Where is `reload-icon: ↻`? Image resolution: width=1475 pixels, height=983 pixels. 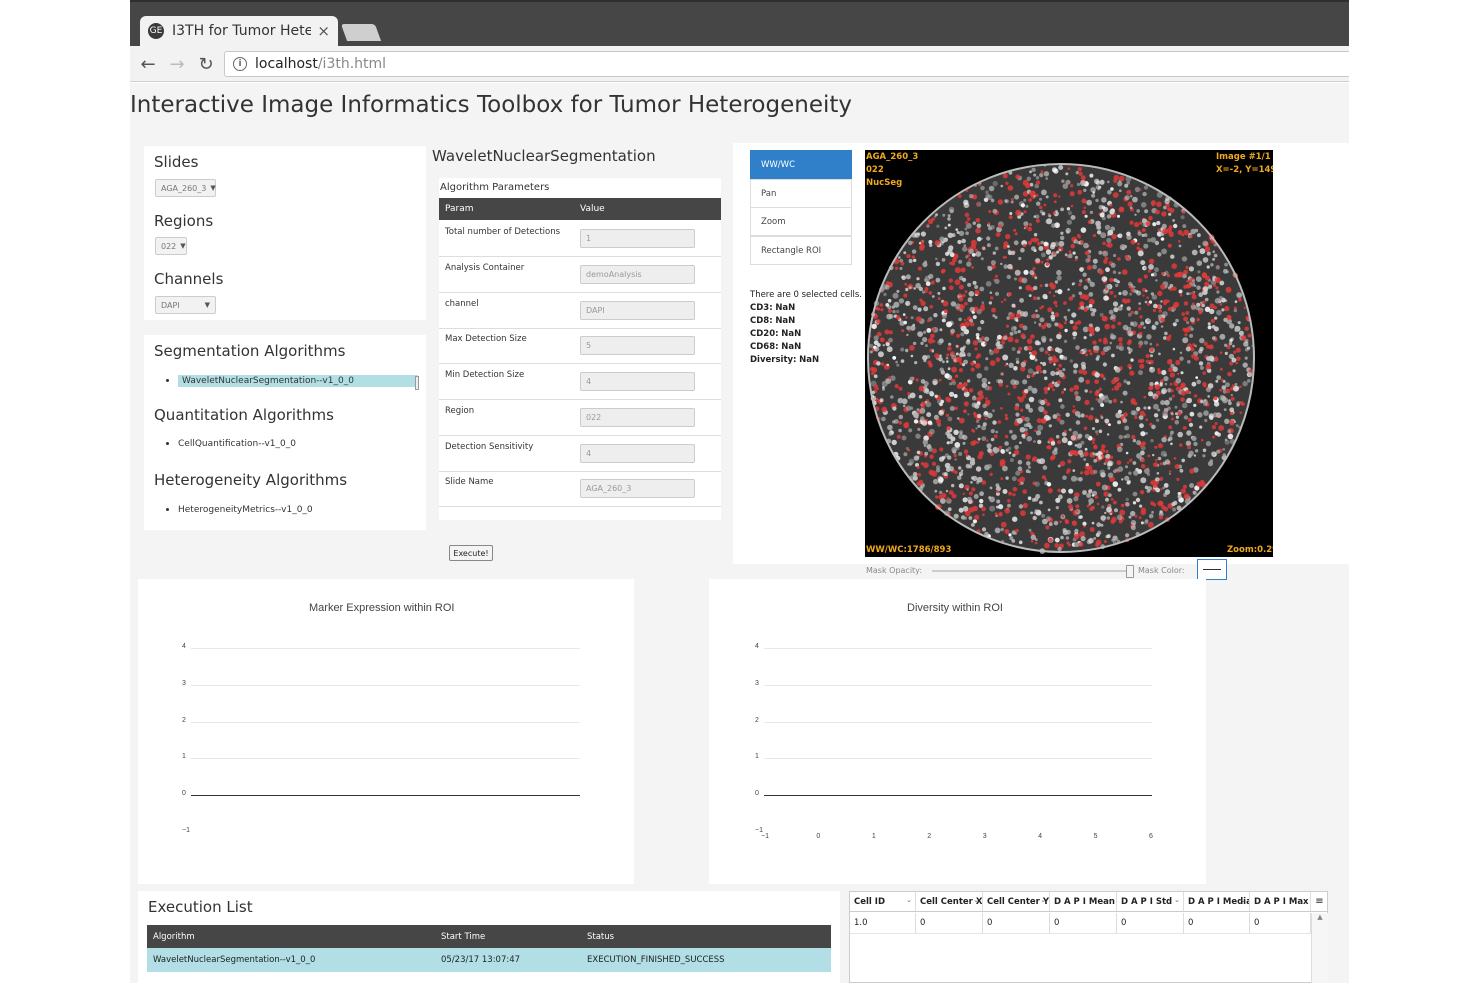
reload-icon: ↻ is located at coordinates (206, 64).